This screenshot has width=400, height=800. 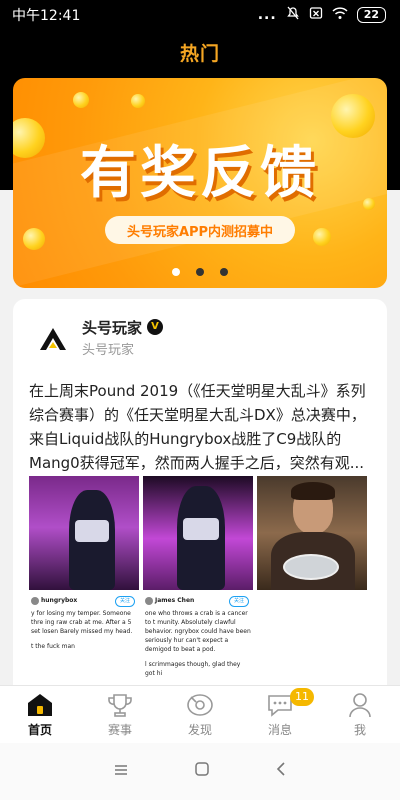 I want to click on sim-icon, so click(x=316, y=15).